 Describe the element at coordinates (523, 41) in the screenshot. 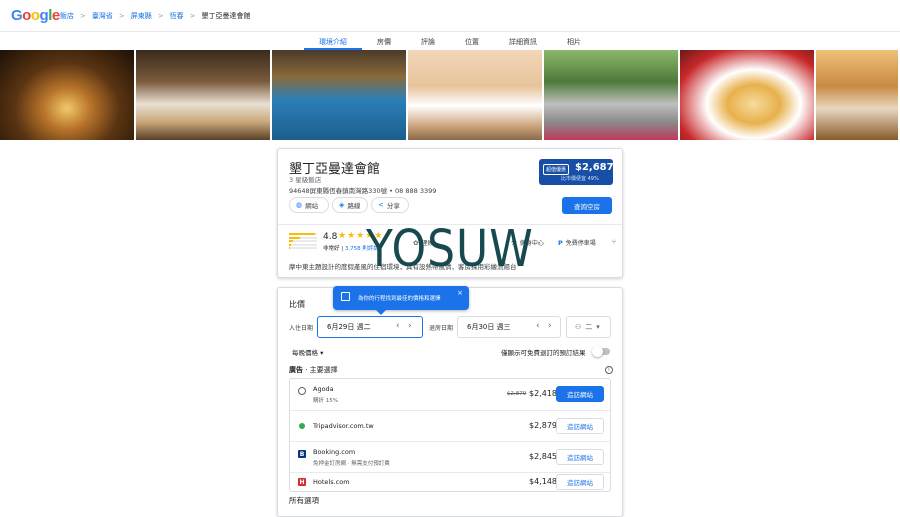

I see `tab-details: 詳細資訊` at that location.